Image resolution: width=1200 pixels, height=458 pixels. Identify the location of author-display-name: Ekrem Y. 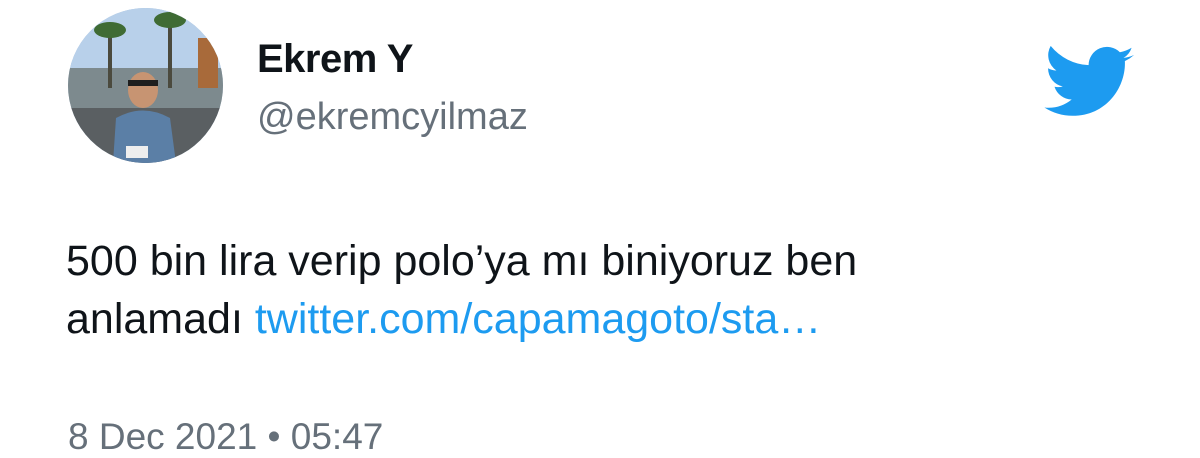
(335, 59).